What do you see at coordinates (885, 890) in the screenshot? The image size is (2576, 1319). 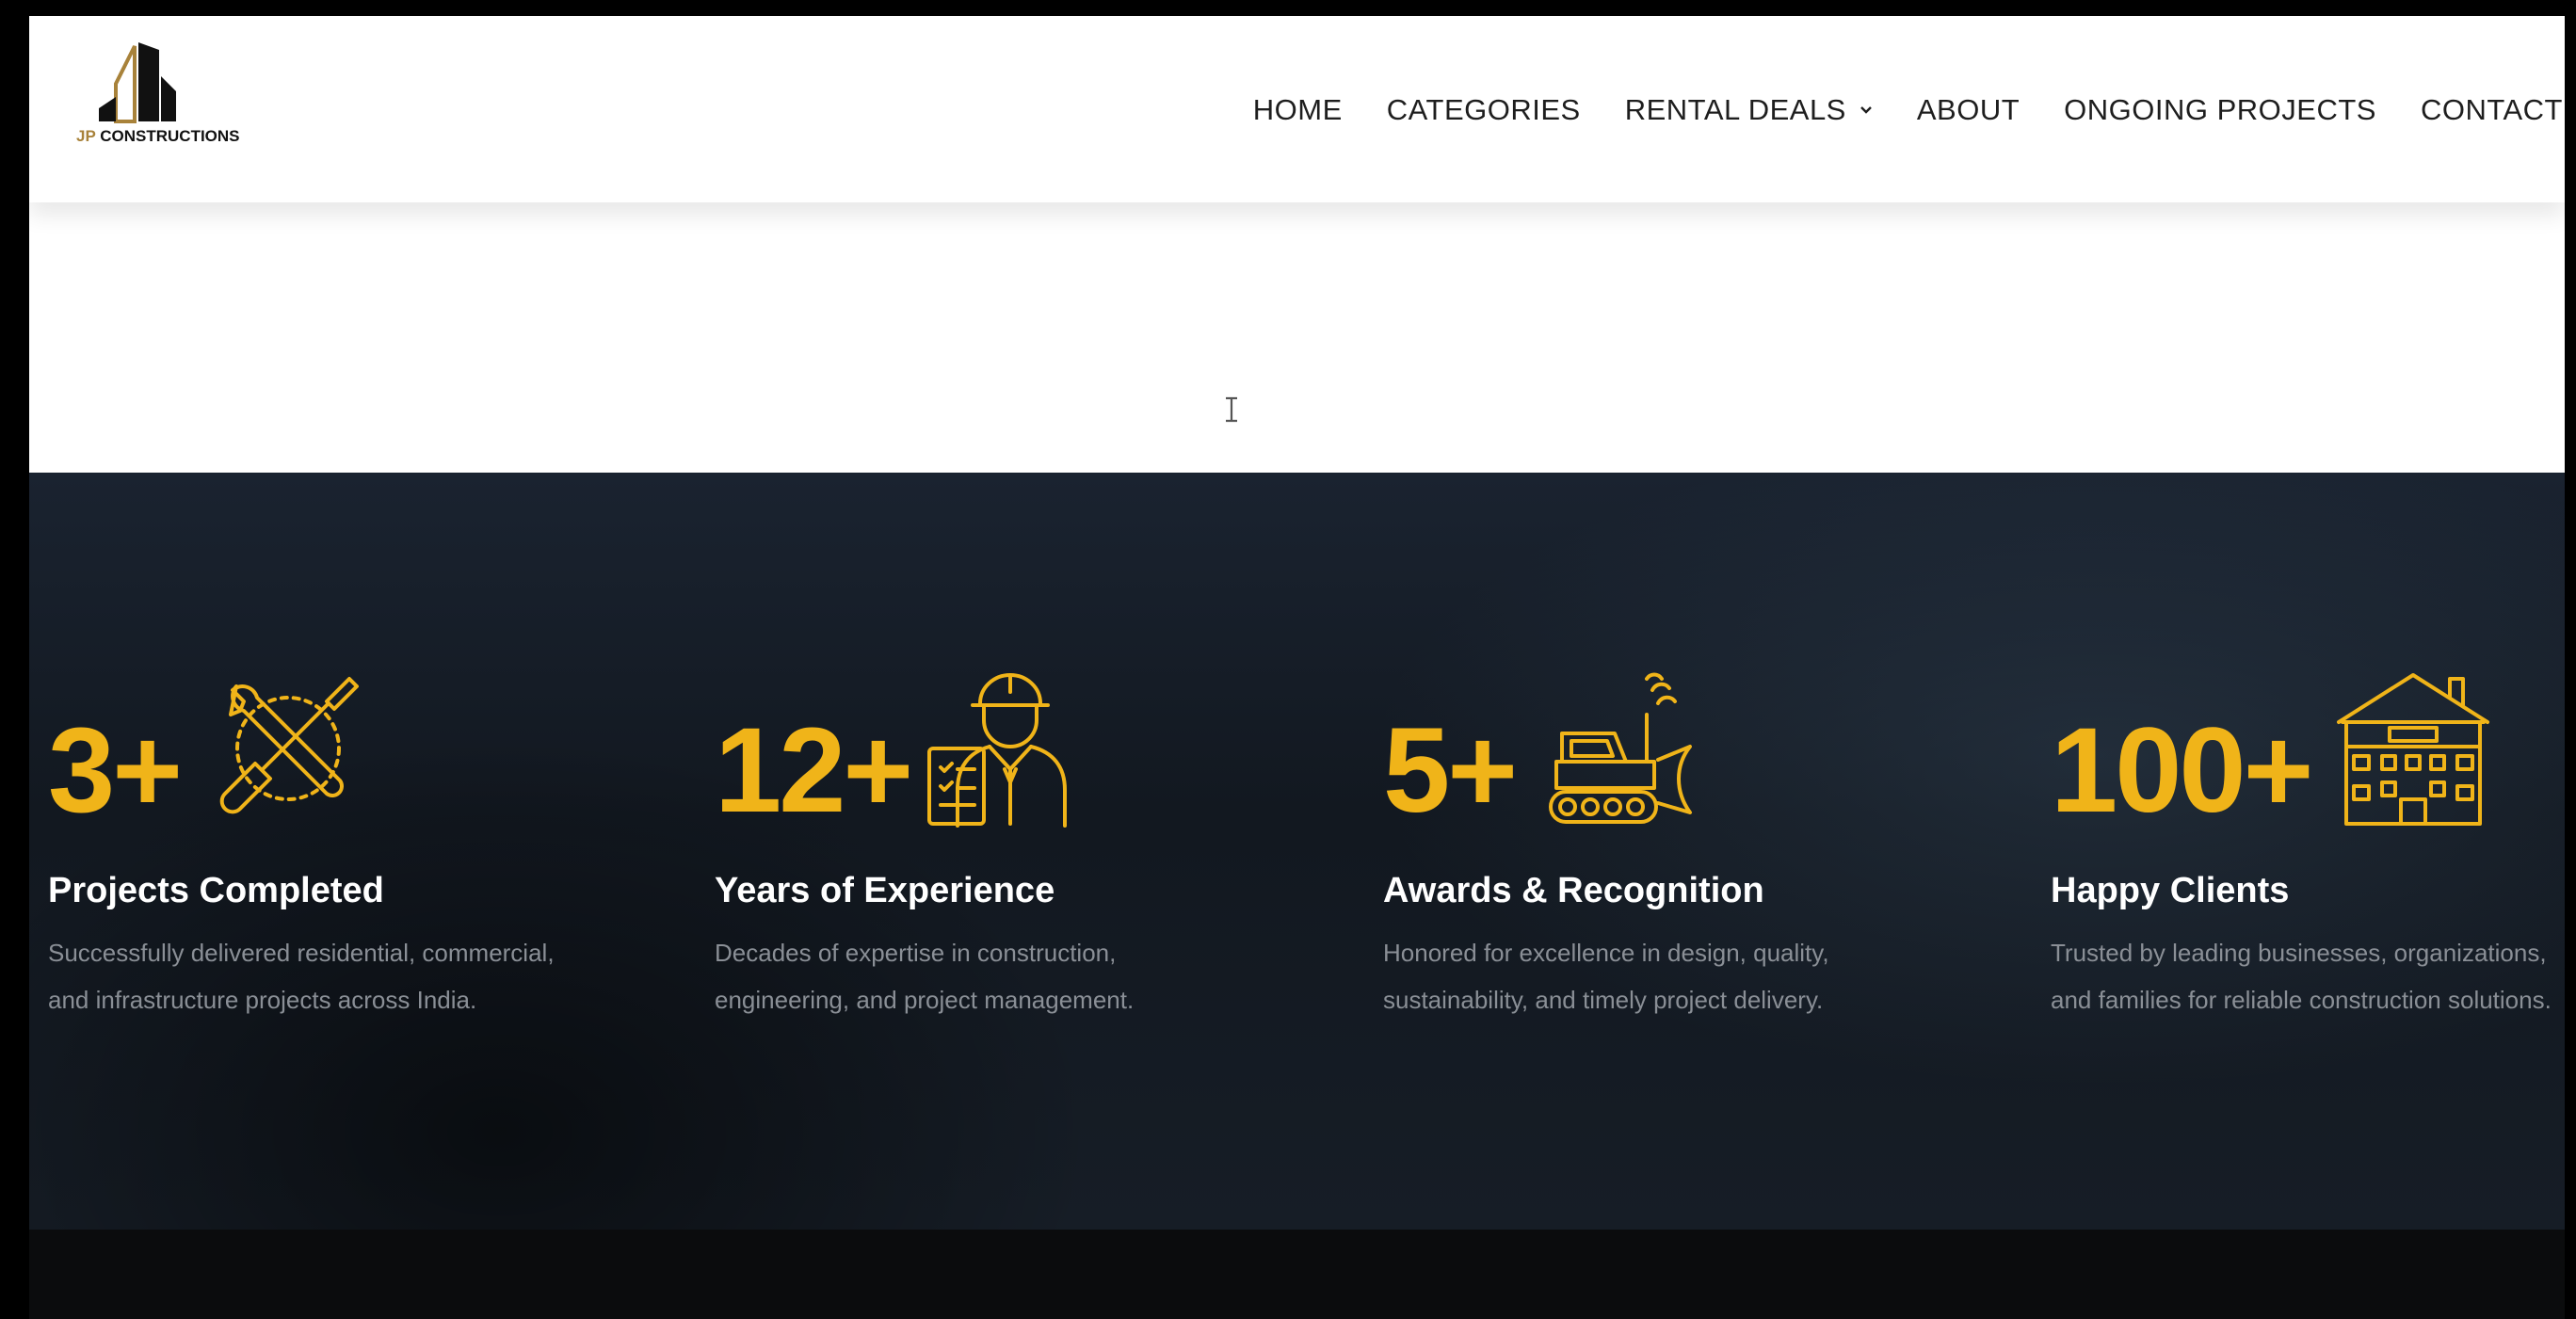 I see `stat-title: Years of Experience` at bounding box center [885, 890].